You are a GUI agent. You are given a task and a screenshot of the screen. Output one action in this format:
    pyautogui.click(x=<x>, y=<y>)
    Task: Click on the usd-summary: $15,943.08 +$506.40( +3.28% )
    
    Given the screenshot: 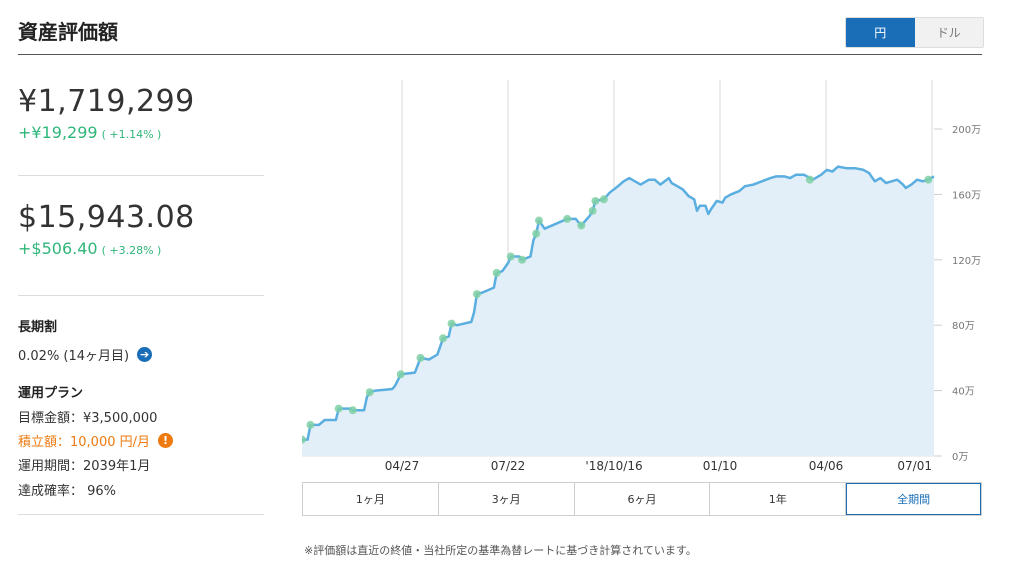 What is the action you would take?
    pyautogui.click(x=141, y=229)
    